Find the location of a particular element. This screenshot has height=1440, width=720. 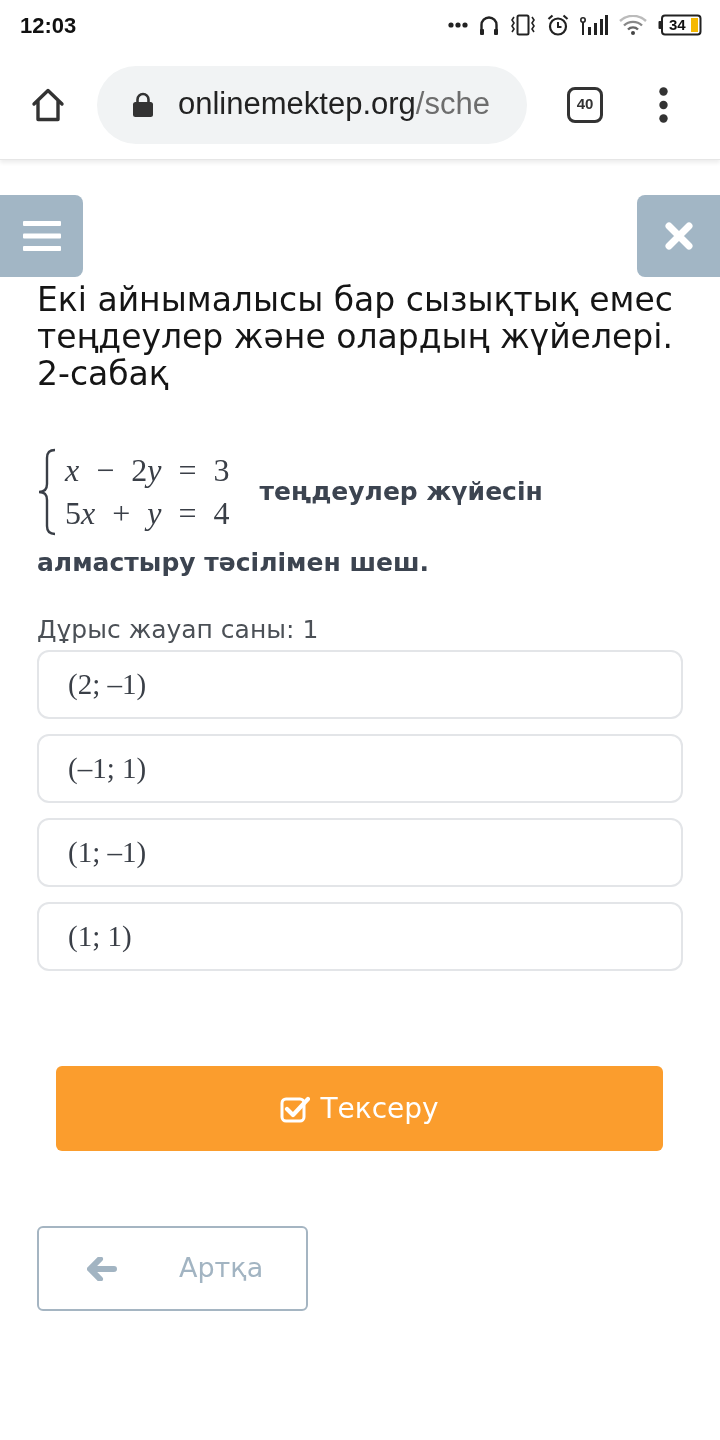

wifi-icon is located at coordinates (633, 25).